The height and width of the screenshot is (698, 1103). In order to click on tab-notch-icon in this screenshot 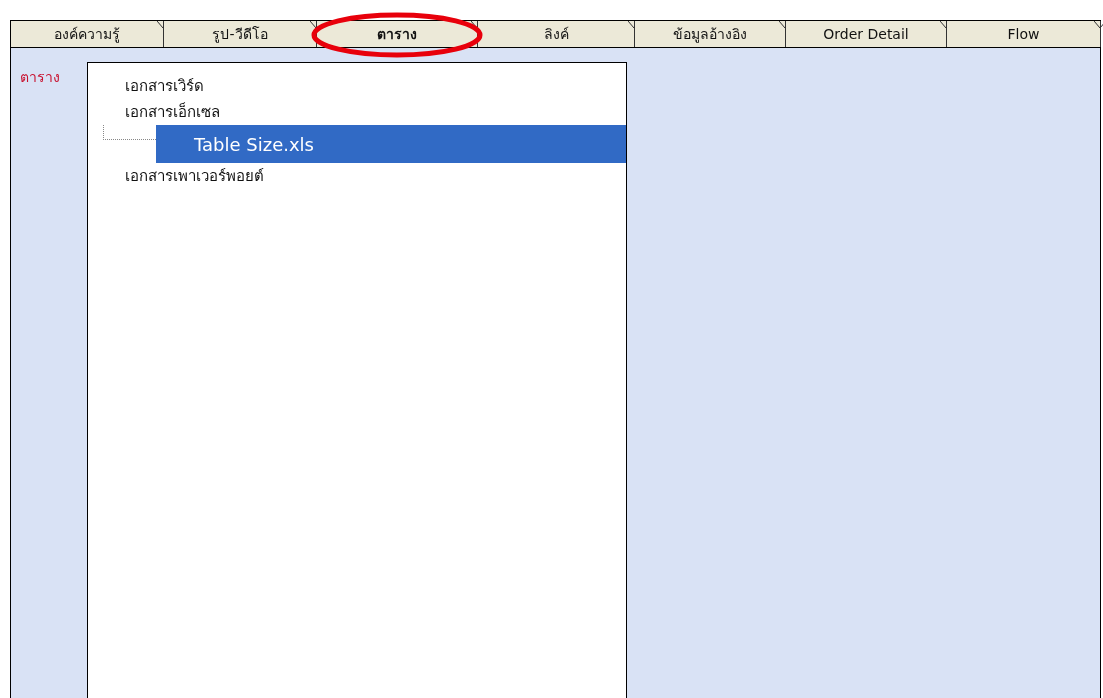, I will do `click(1098, 24)`.